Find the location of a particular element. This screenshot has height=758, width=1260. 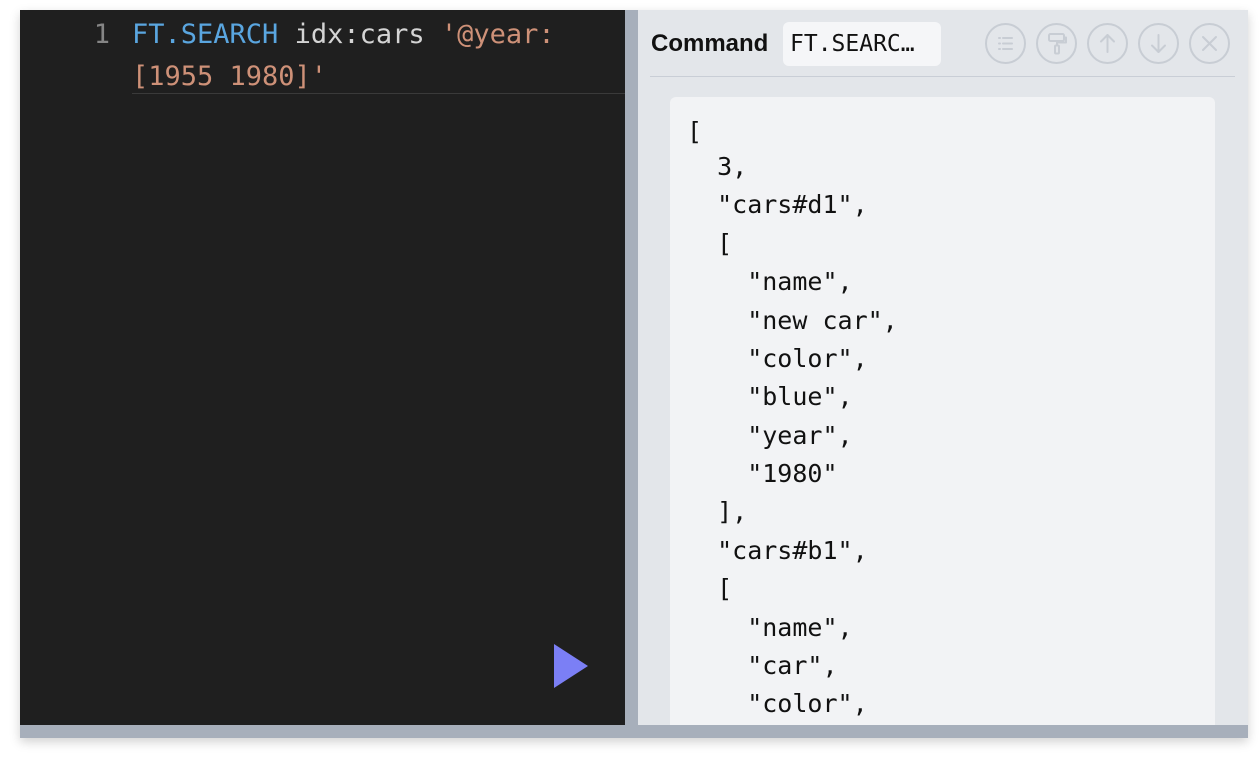

clear-format-button is located at coordinates (1056, 43).